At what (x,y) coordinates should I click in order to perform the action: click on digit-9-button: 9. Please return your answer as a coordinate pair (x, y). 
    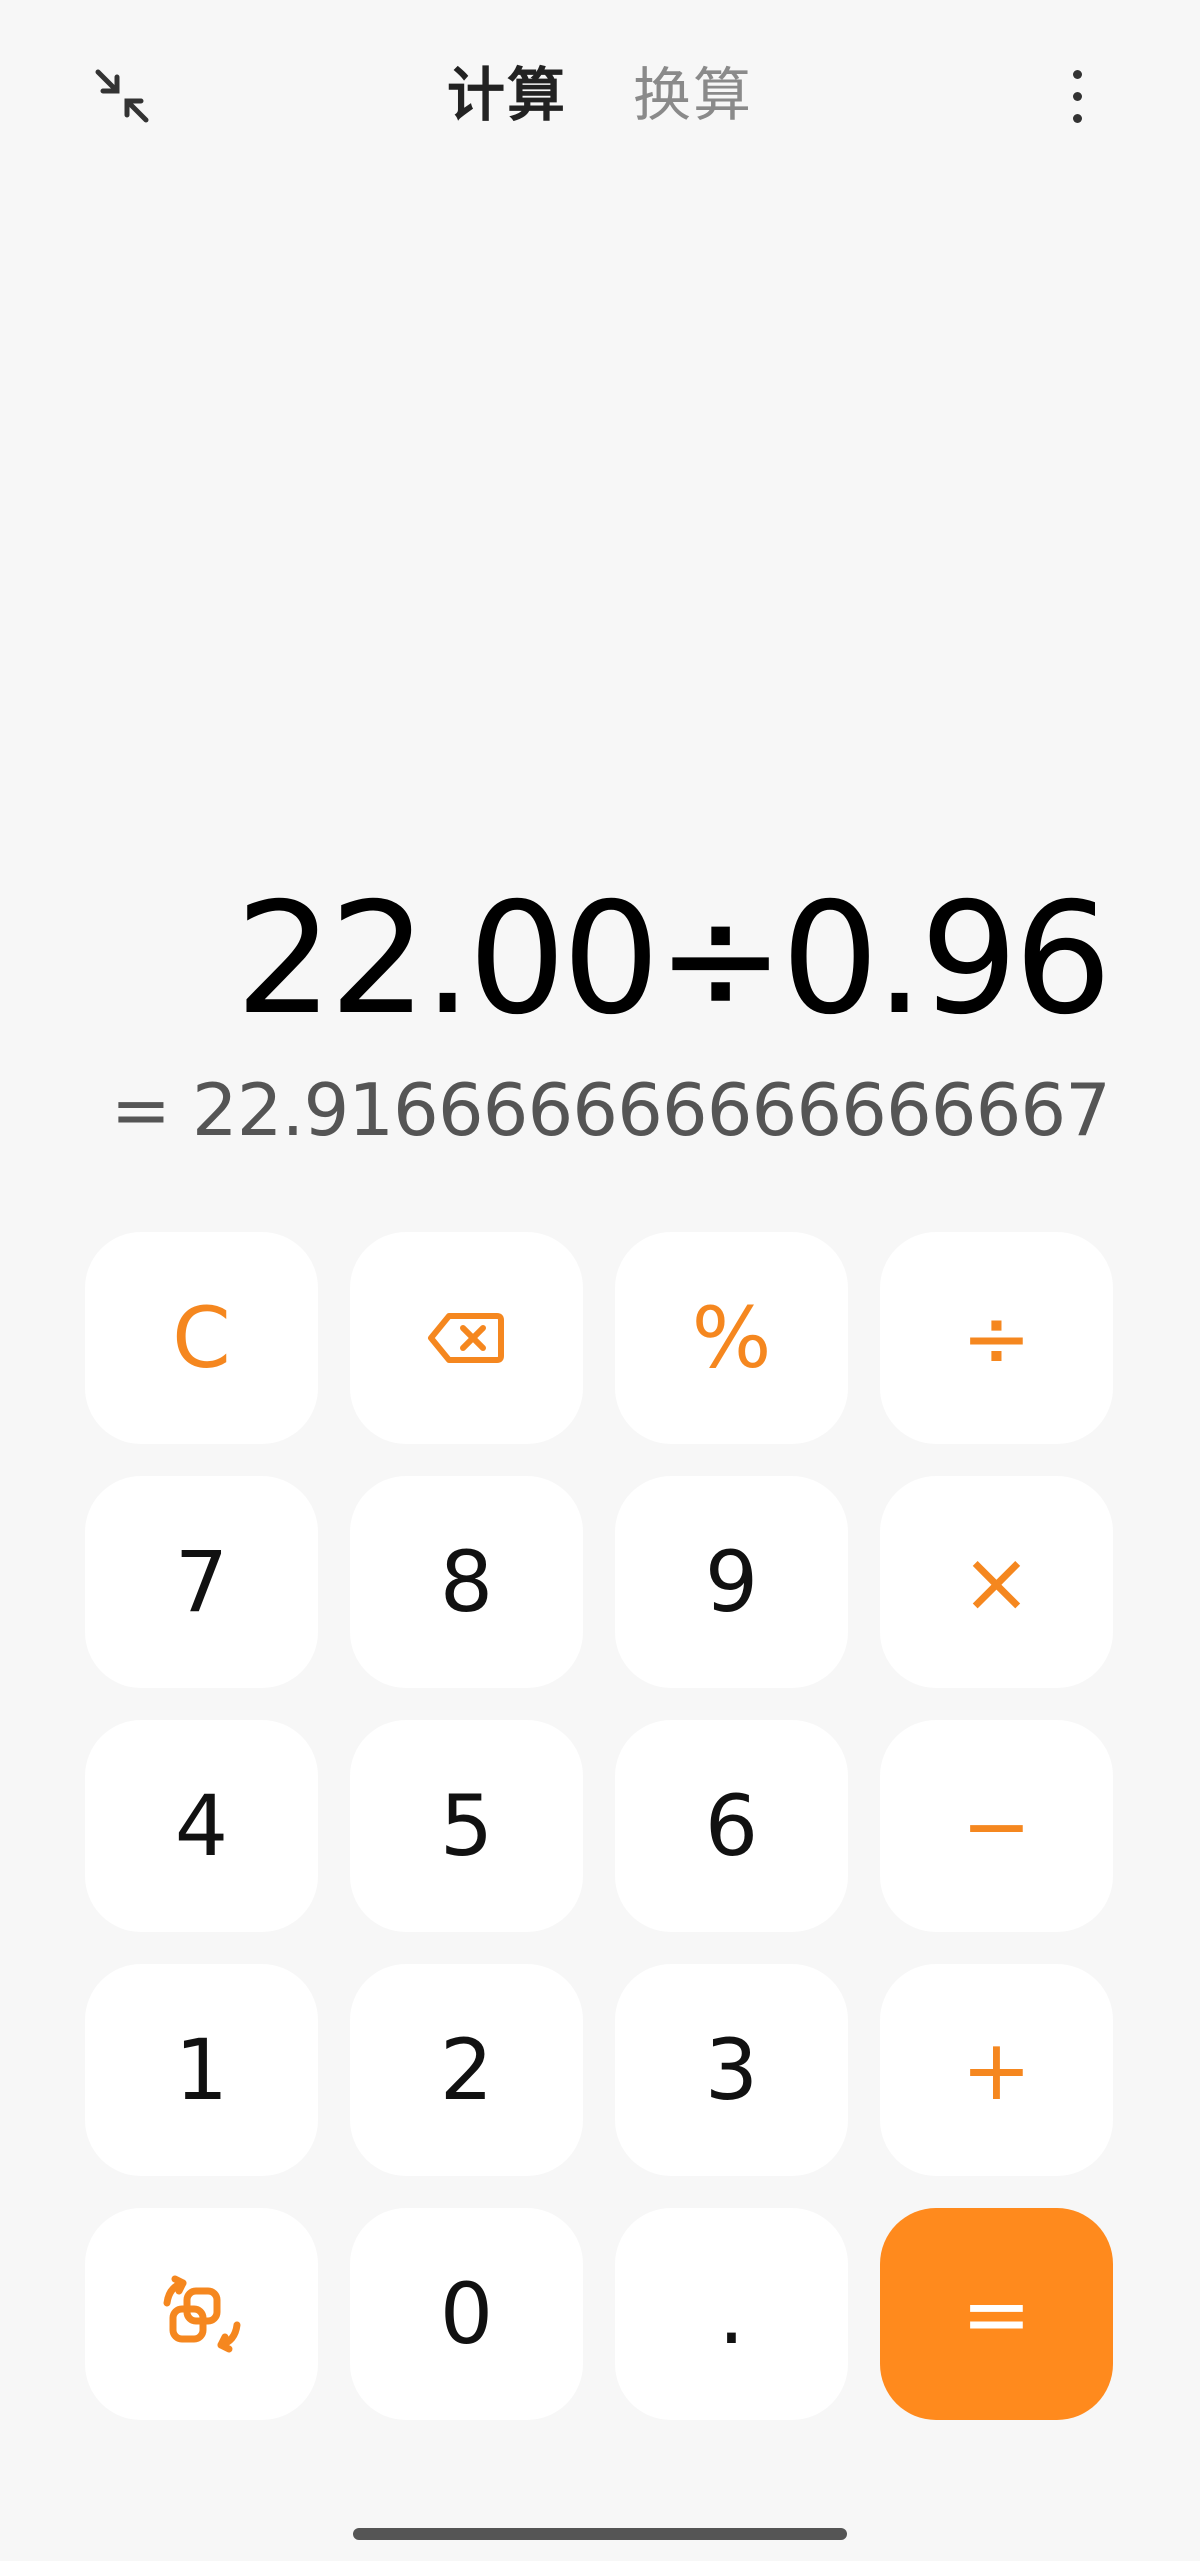
    Looking at the image, I should click on (731, 1582).